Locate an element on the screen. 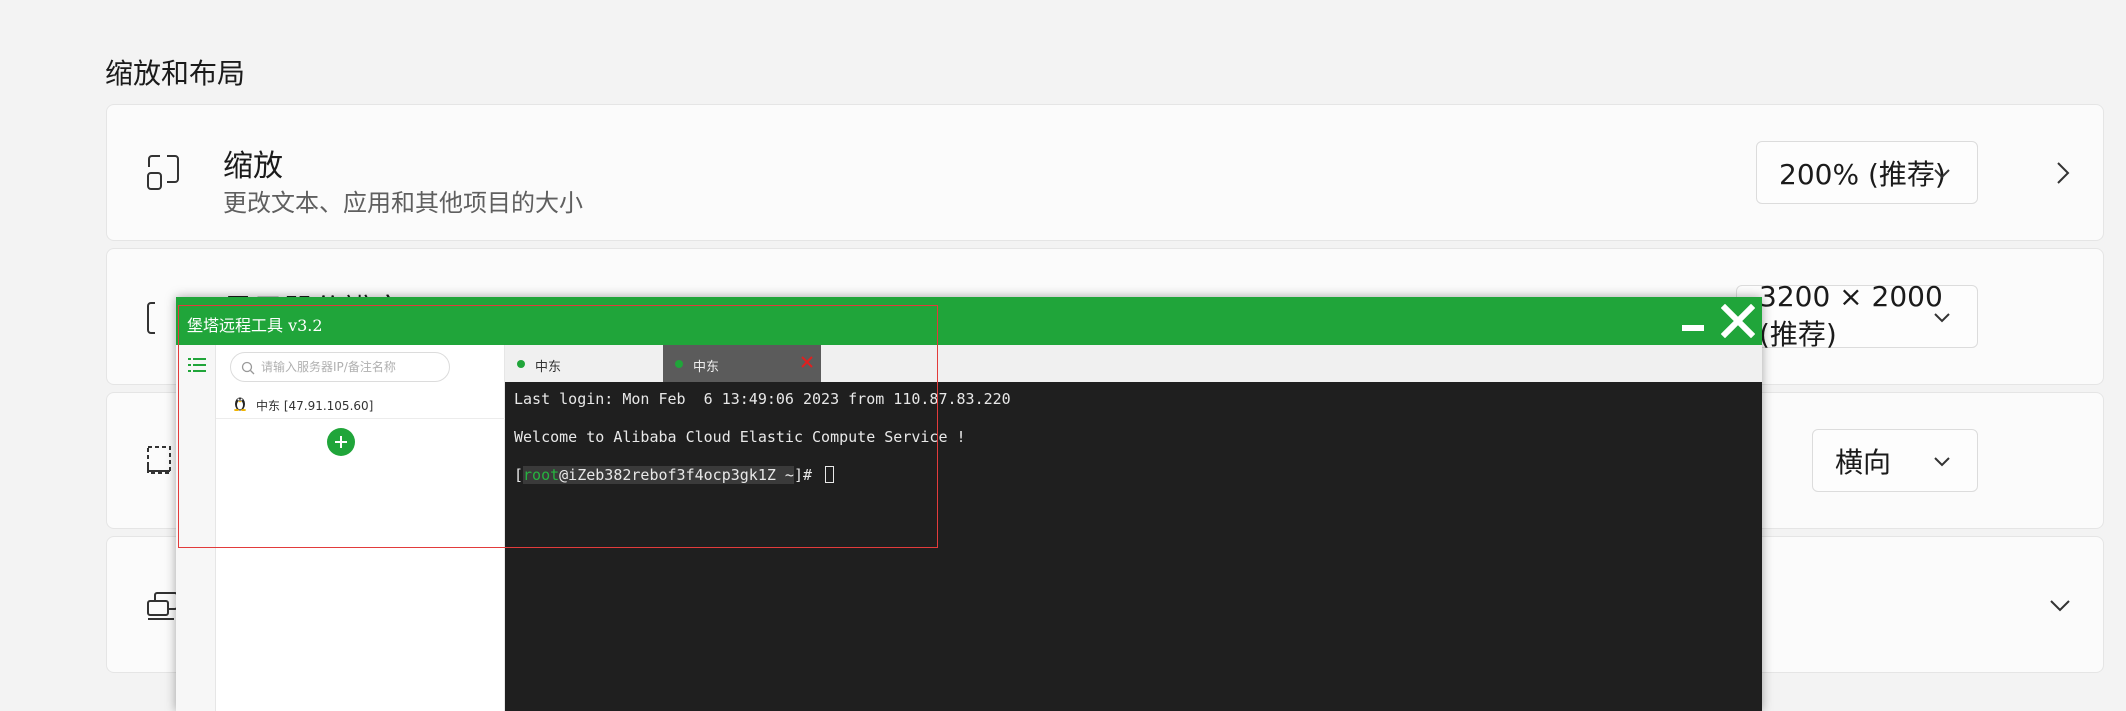 The width and height of the screenshot is (2126, 711). chevron-right-icon is located at coordinates (2064, 173).